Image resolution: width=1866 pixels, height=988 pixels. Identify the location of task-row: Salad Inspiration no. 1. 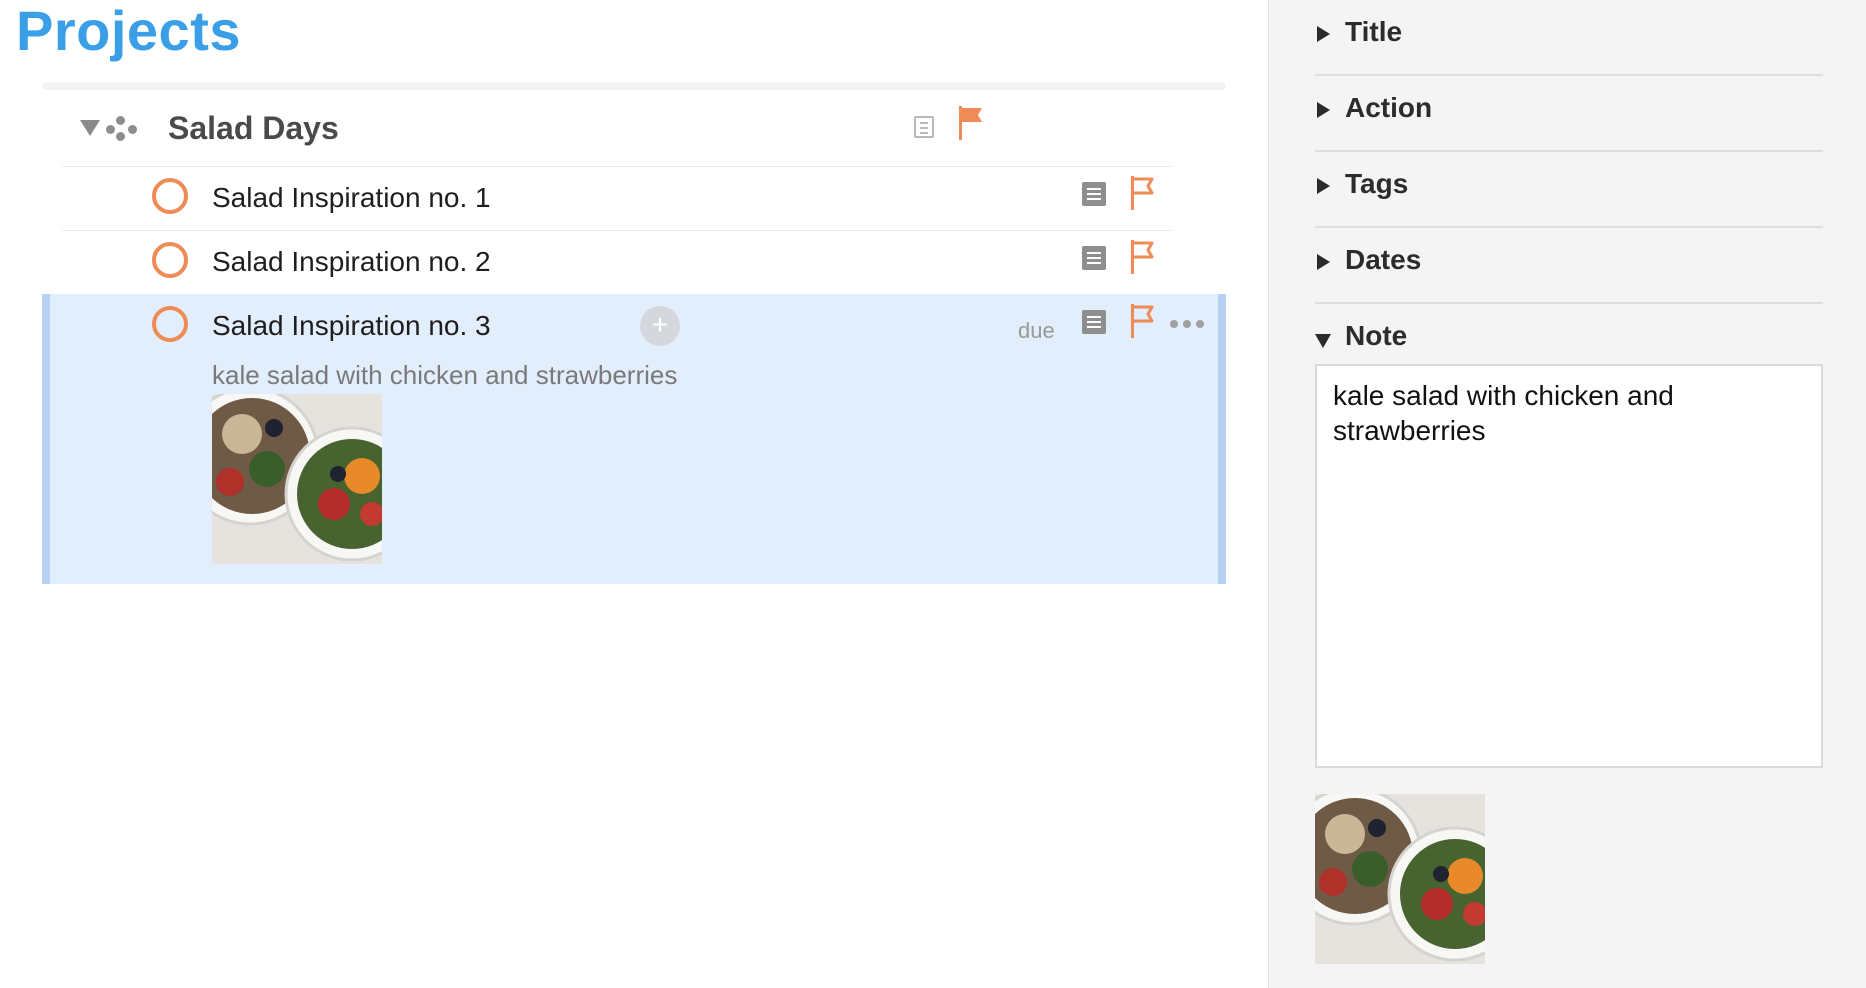
(617, 199).